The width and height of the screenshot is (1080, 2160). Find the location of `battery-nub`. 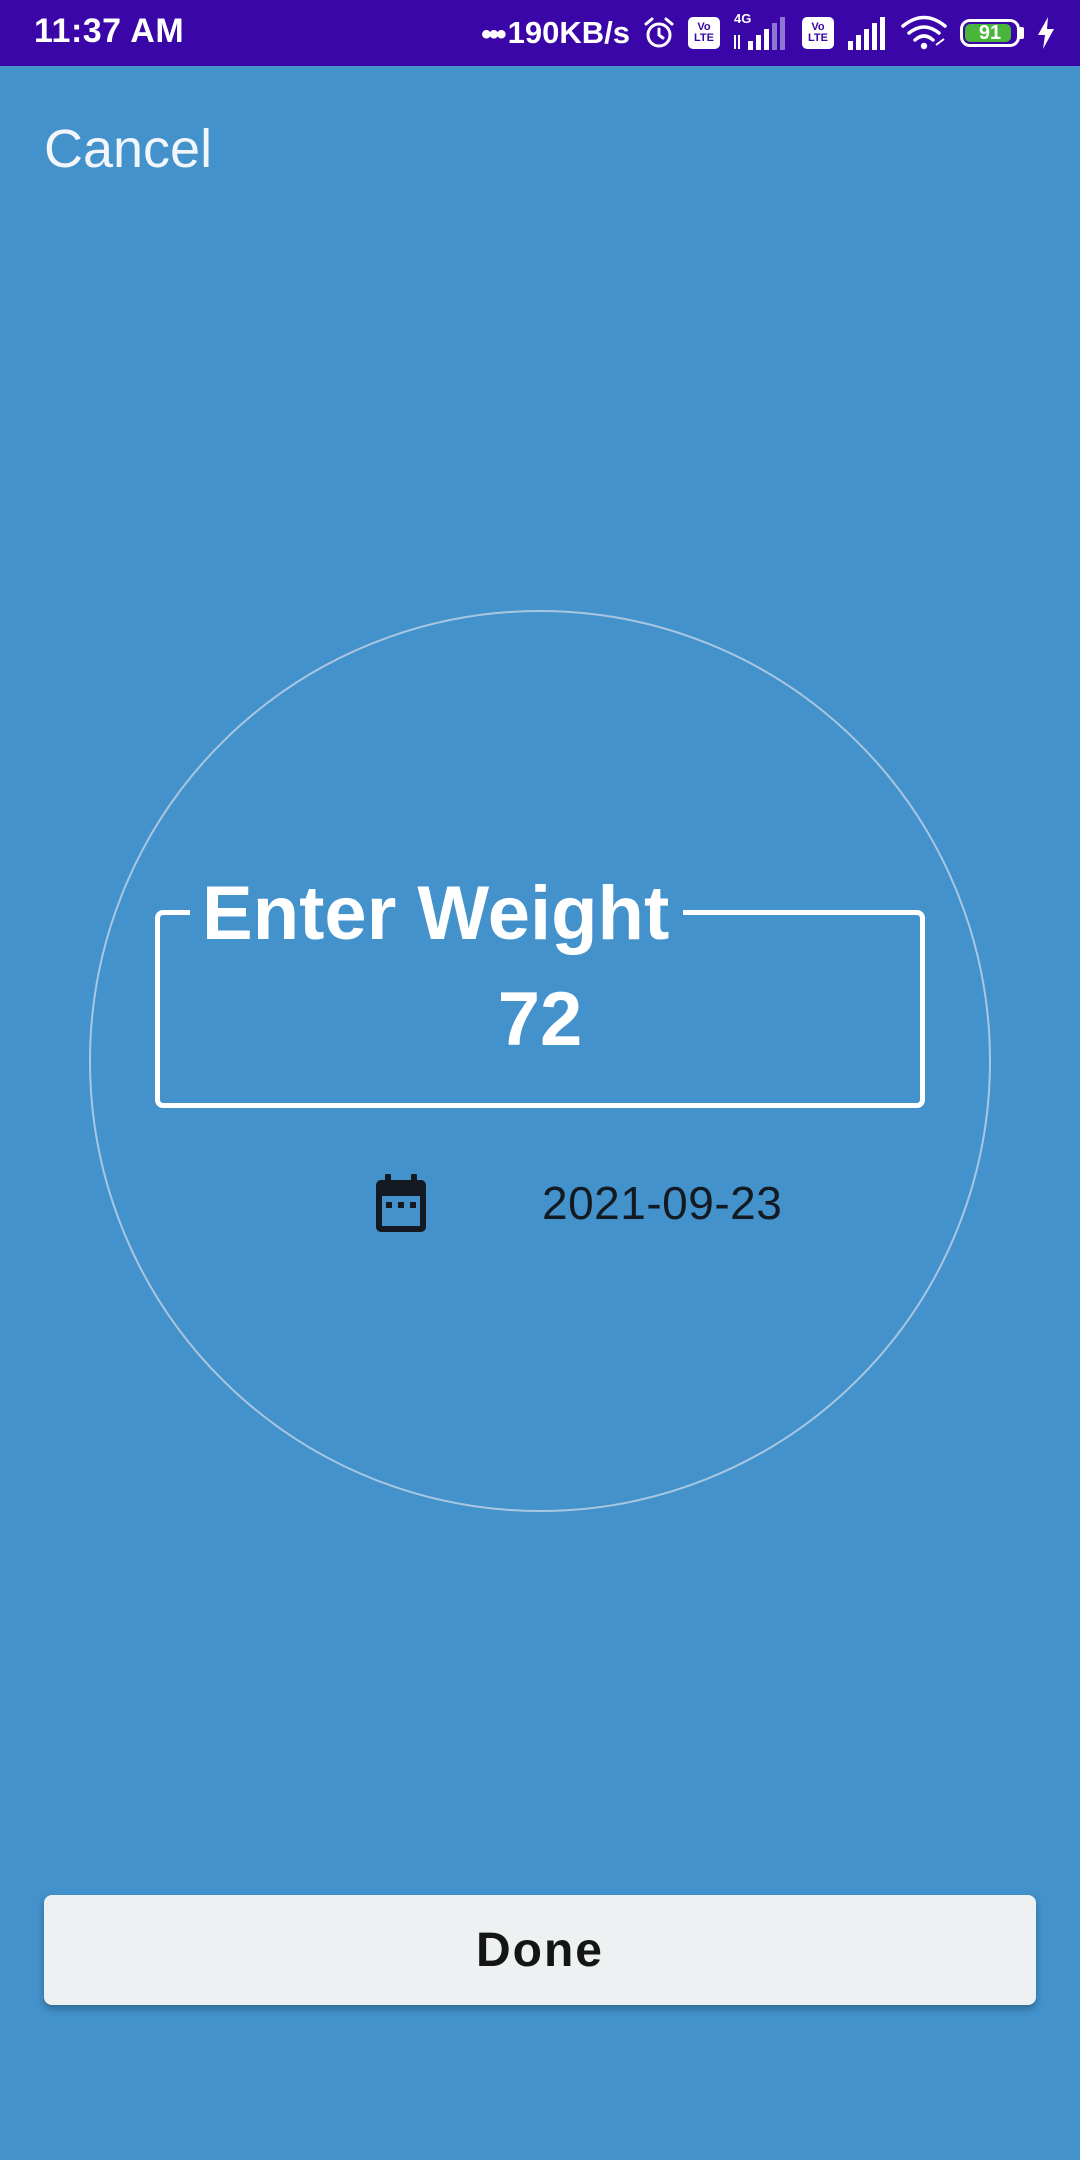

battery-nub is located at coordinates (1022, 33).